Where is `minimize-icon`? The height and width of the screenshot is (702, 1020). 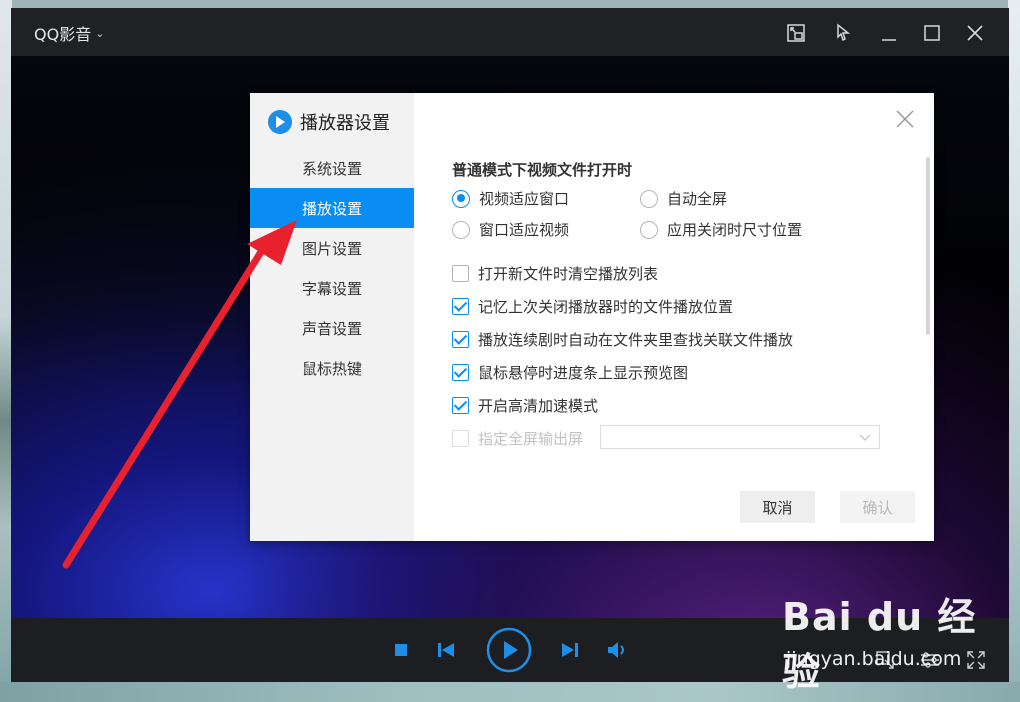
minimize-icon is located at coordinates (889, 33).